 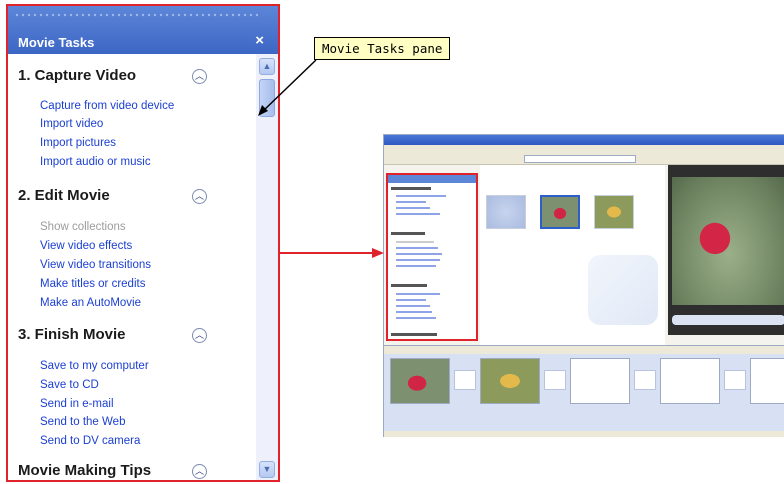 I want to click on task-send-in-email: Send in e-mail, so click(x=77, y=404).